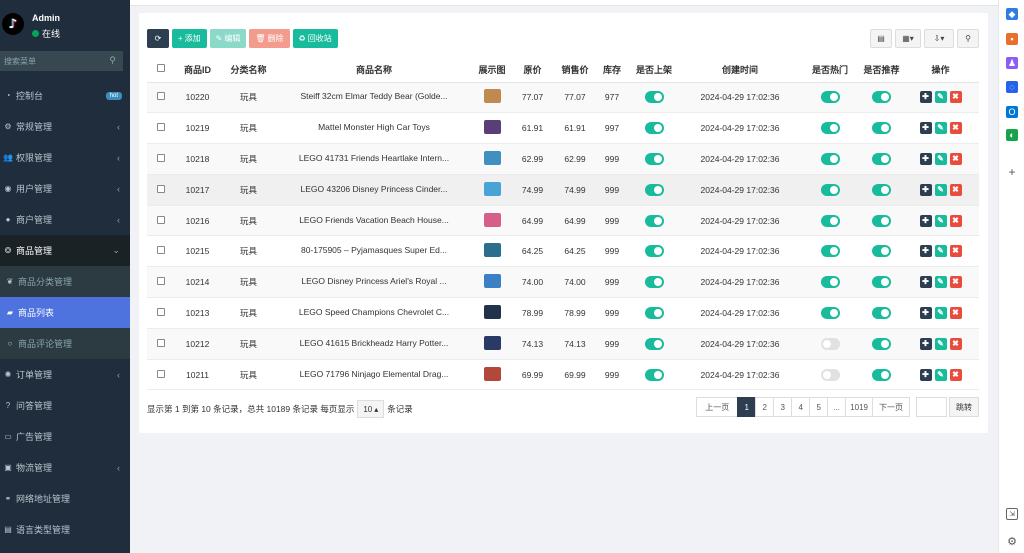  Describe the element at coordinates (65, 157) in the screenshot. I see `menu-item-permission: 👥 权限管理 ‹` at that location.